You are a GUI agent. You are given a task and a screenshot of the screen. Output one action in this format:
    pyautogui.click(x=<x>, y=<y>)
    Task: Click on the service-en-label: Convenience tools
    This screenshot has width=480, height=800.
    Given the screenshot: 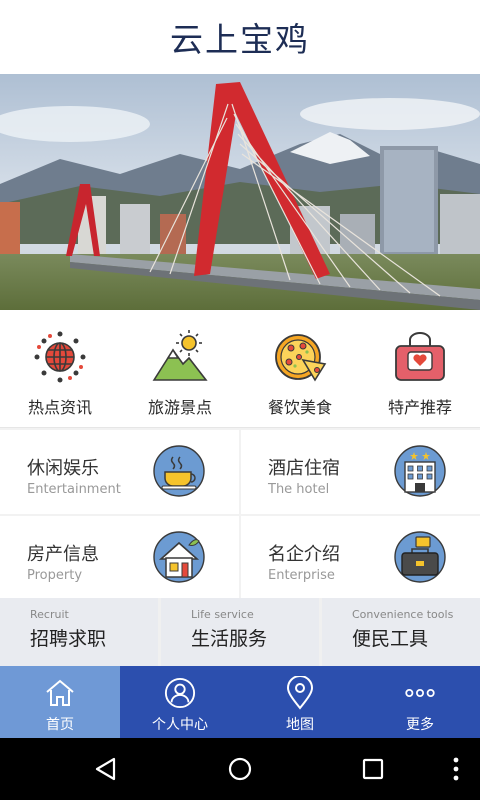 What is the action you would take?
    pyautogui.click(x=403, y=614)
    